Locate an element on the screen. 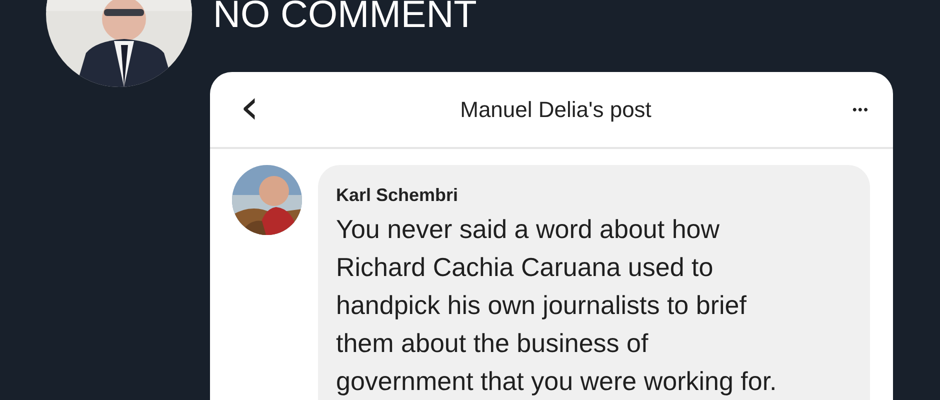 The image size is (940, 400). comment-author: Karl Schembri is located at coordinates (398, 195).